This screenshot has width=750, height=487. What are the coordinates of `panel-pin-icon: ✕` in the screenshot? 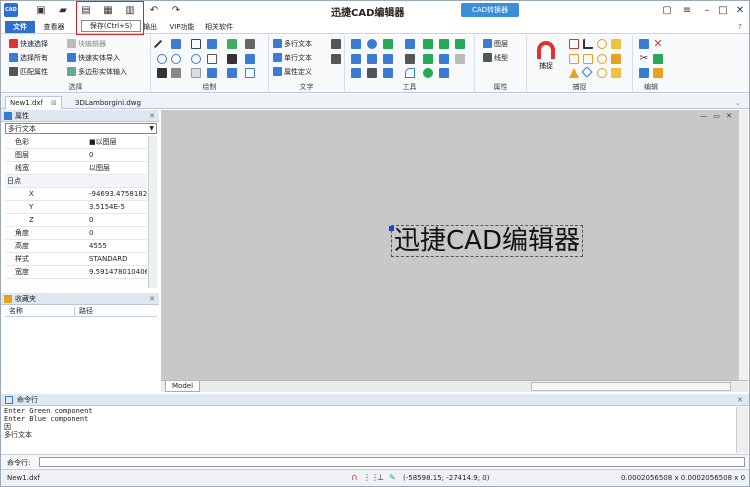 It's located at (152, 116).